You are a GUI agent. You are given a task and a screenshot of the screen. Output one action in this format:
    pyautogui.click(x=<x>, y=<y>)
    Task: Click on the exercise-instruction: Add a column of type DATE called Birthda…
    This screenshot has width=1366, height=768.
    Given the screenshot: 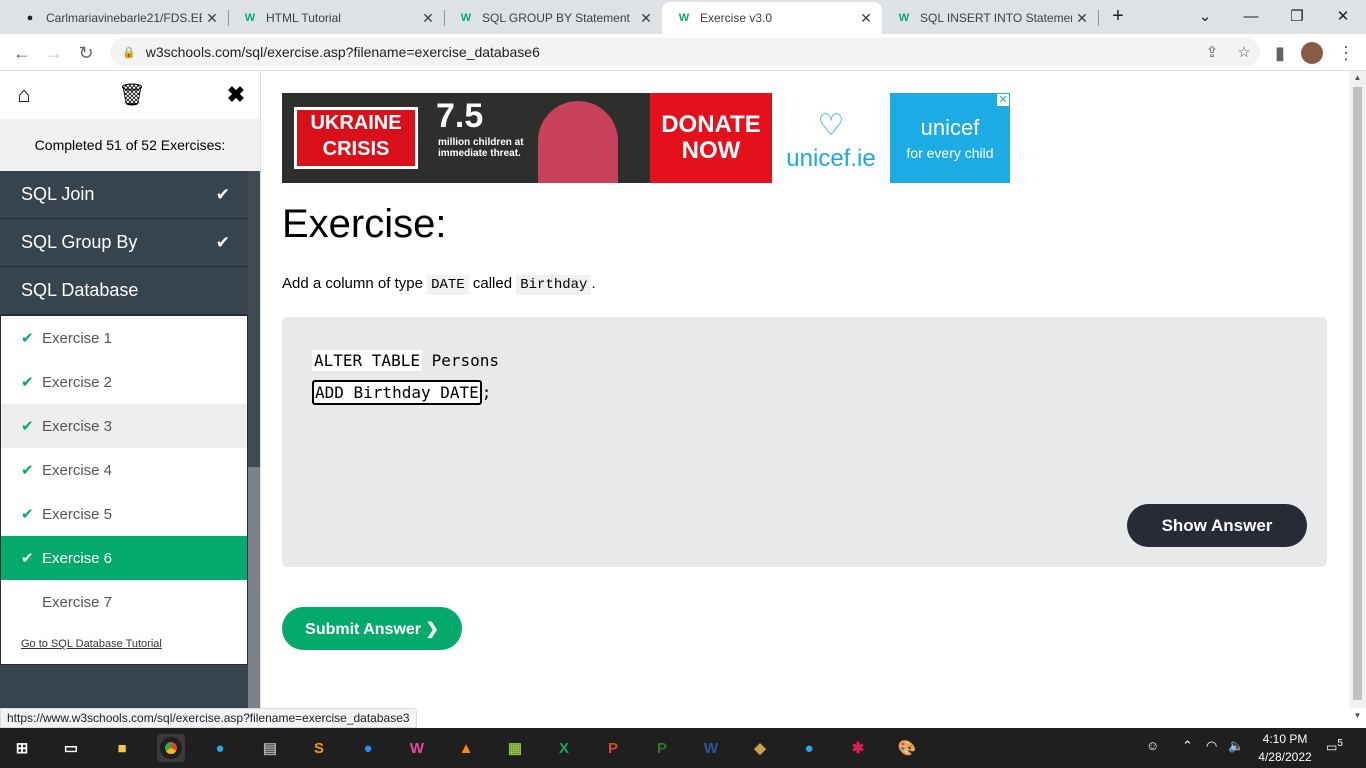 What is the action you would take?
    pyautogui.click(x=439, y=285)
    